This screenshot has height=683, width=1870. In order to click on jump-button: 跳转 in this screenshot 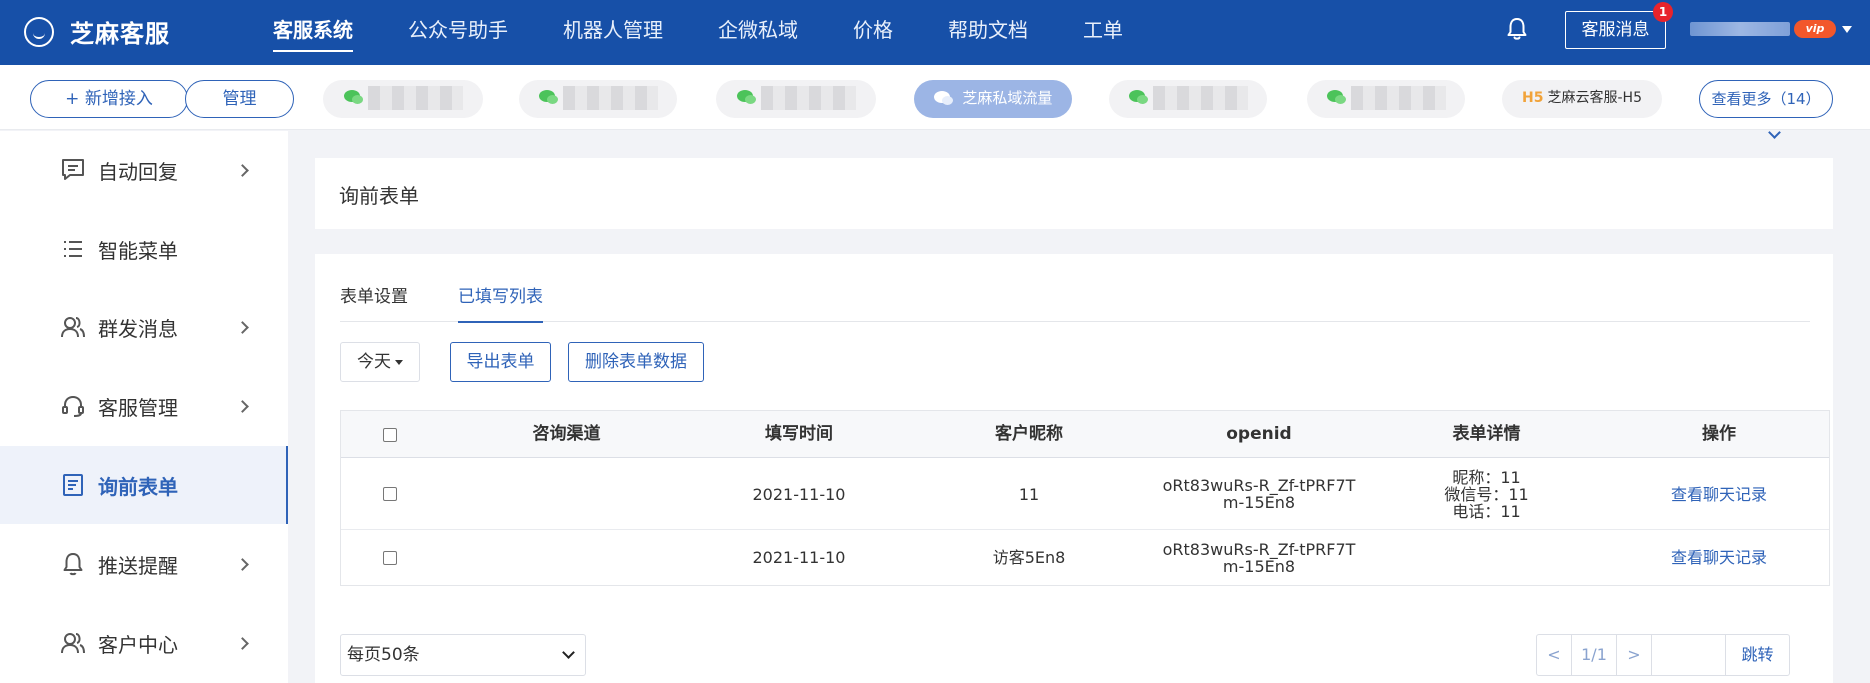, I will do `click(1757, 655)`.